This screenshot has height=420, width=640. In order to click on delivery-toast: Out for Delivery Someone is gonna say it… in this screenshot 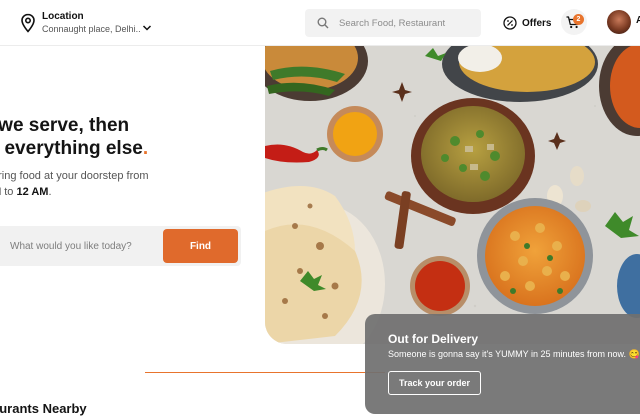, I will do `click(502, 364)`.